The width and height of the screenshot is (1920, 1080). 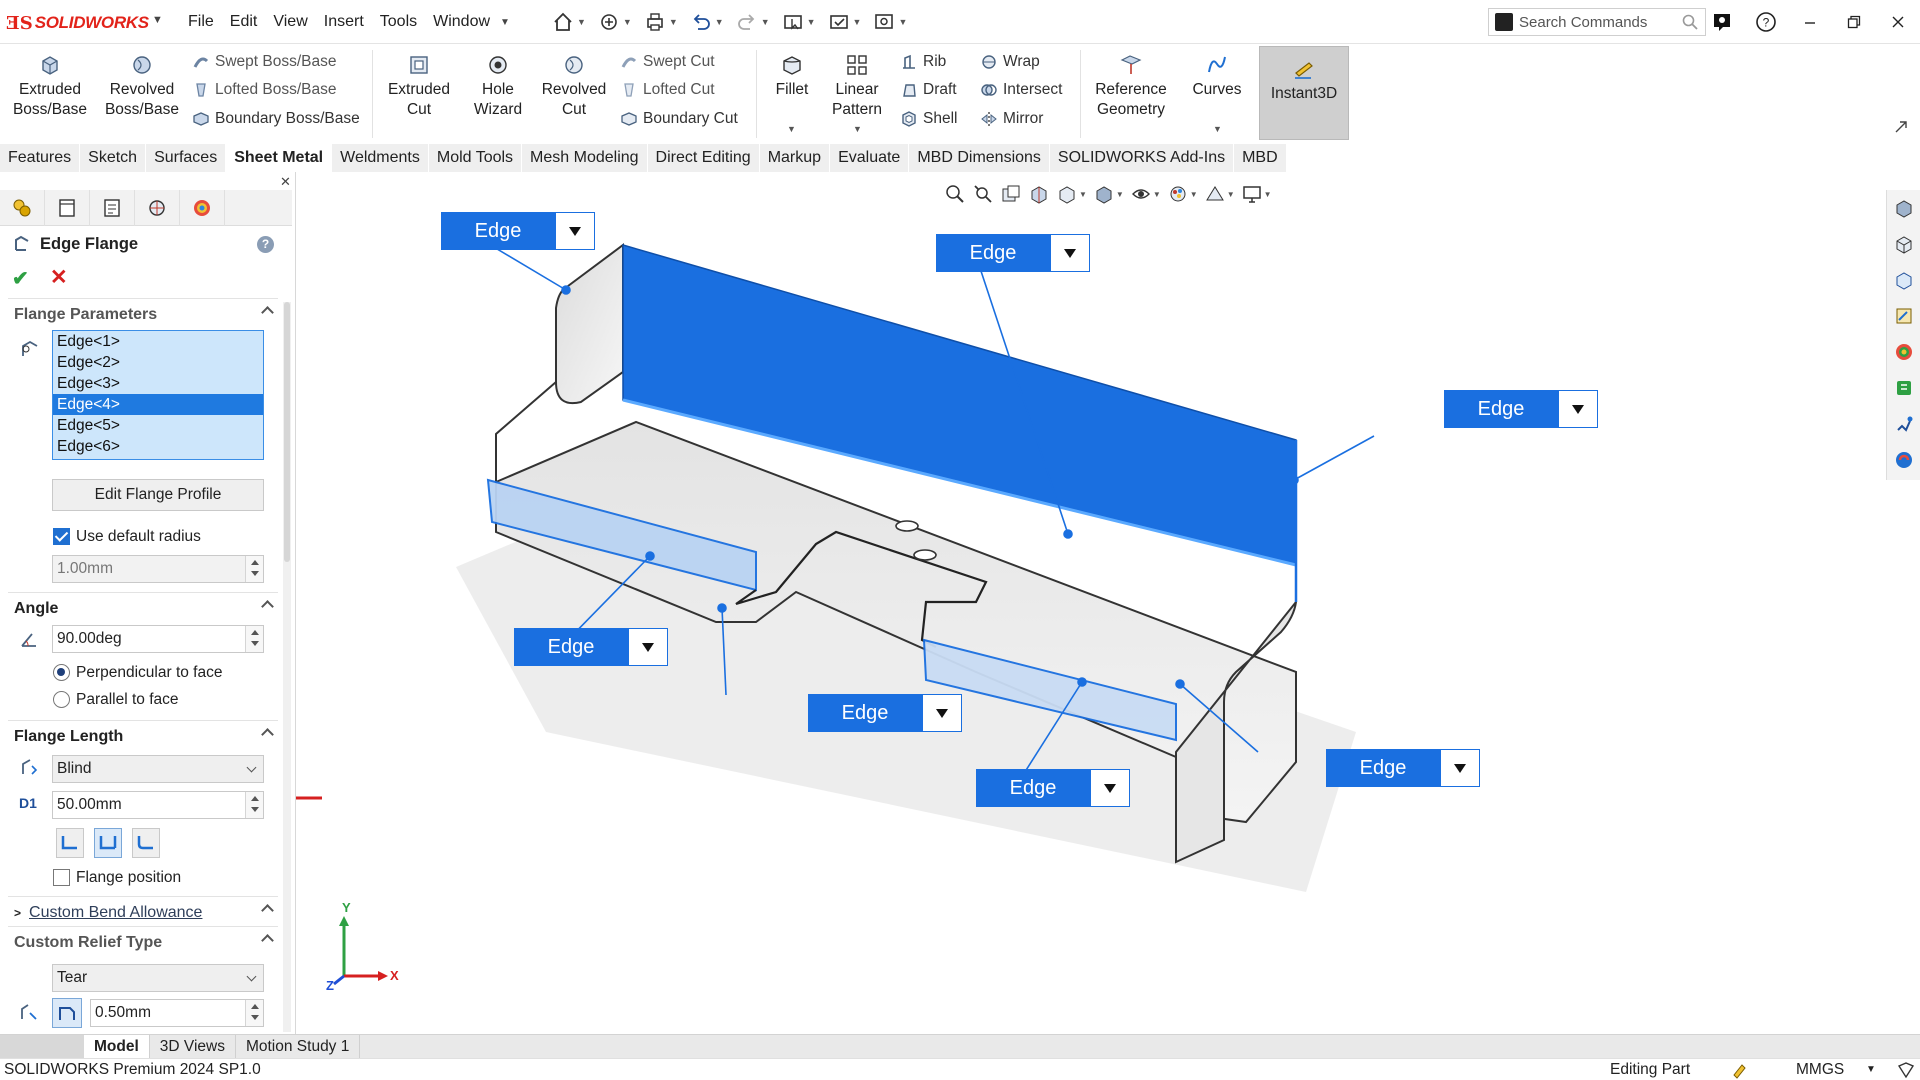 I want to click on hide-show-button: ▼, so click(x=1145, y=194).